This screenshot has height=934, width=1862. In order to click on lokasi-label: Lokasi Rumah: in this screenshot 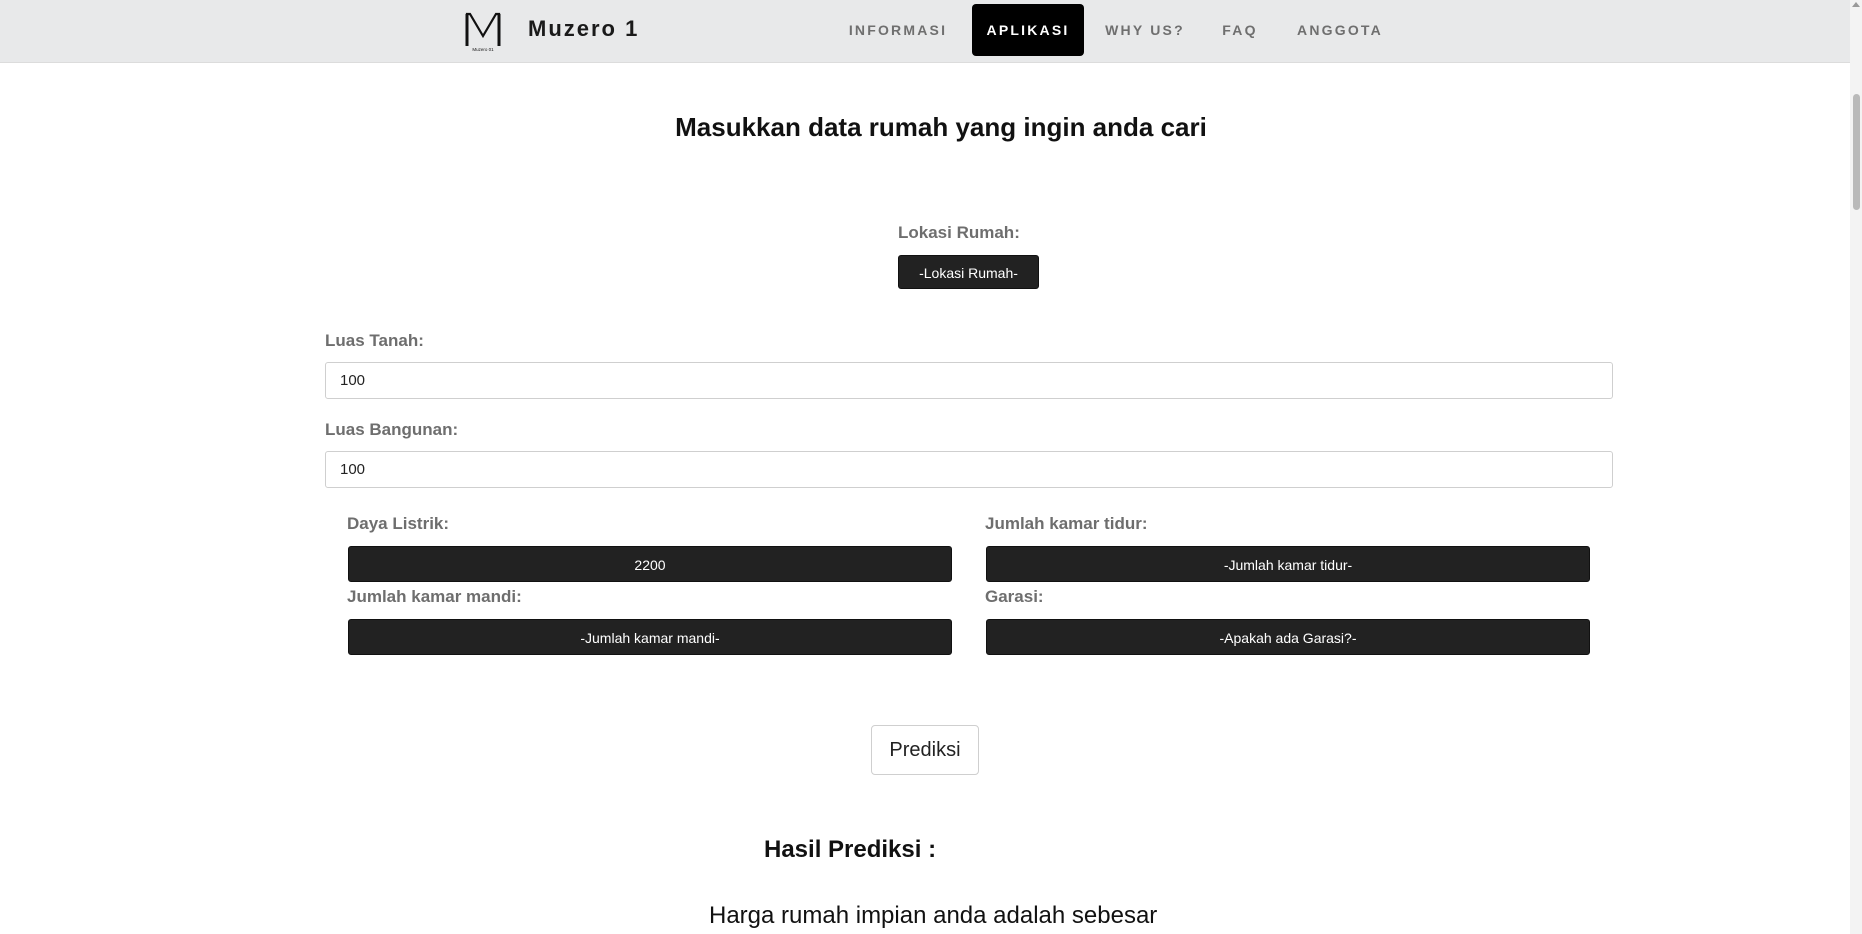, I will do `click(959, 232)`.